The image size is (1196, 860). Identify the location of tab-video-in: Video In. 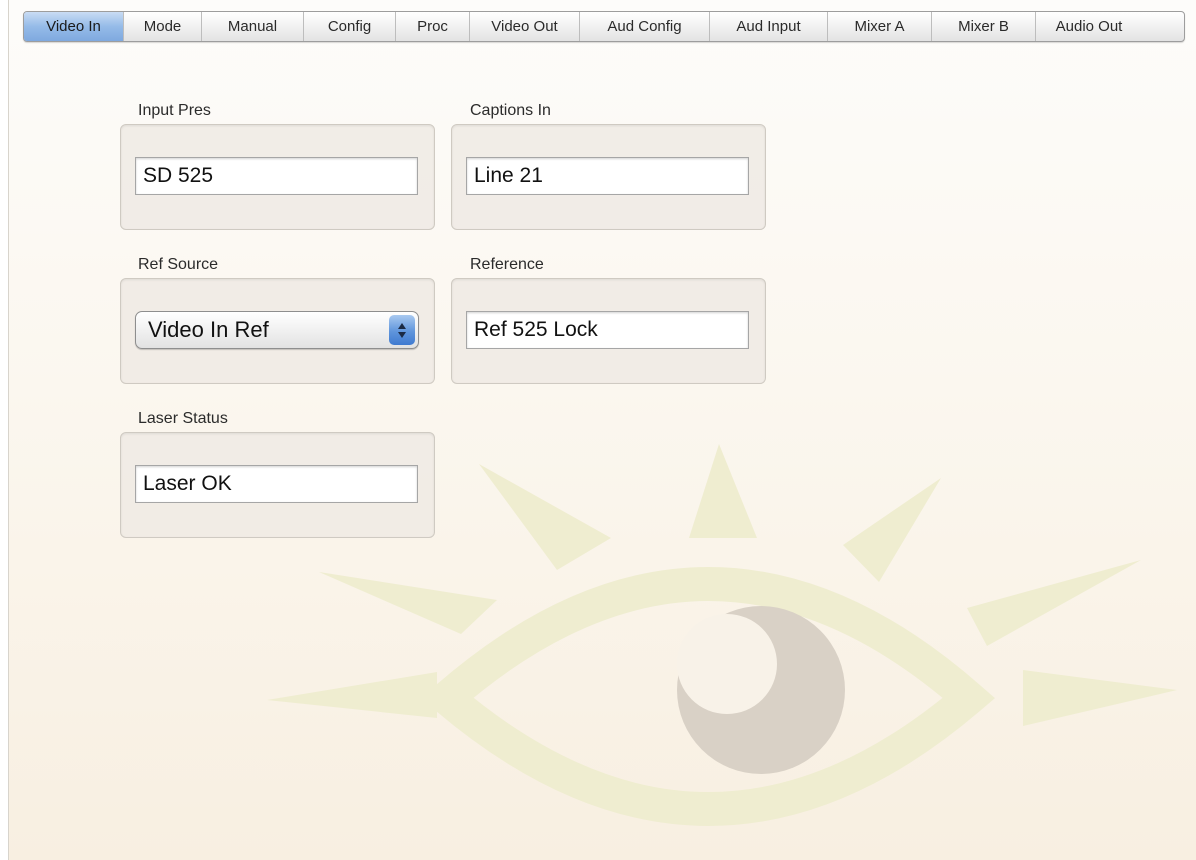
(74, 26).